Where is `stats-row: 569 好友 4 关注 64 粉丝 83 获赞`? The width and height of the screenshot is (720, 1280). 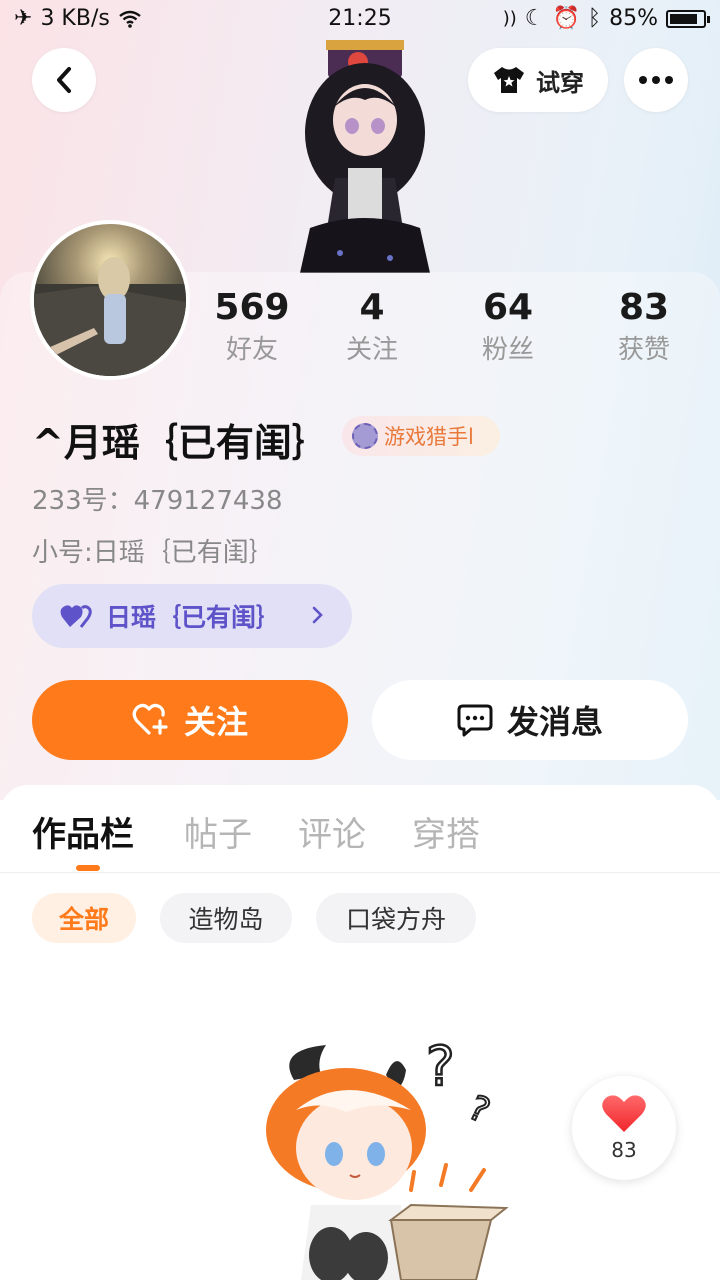
stats-row: 569 好友 4 关注 64 粉丝 83 获赞 is located at coordinates (460, 331).